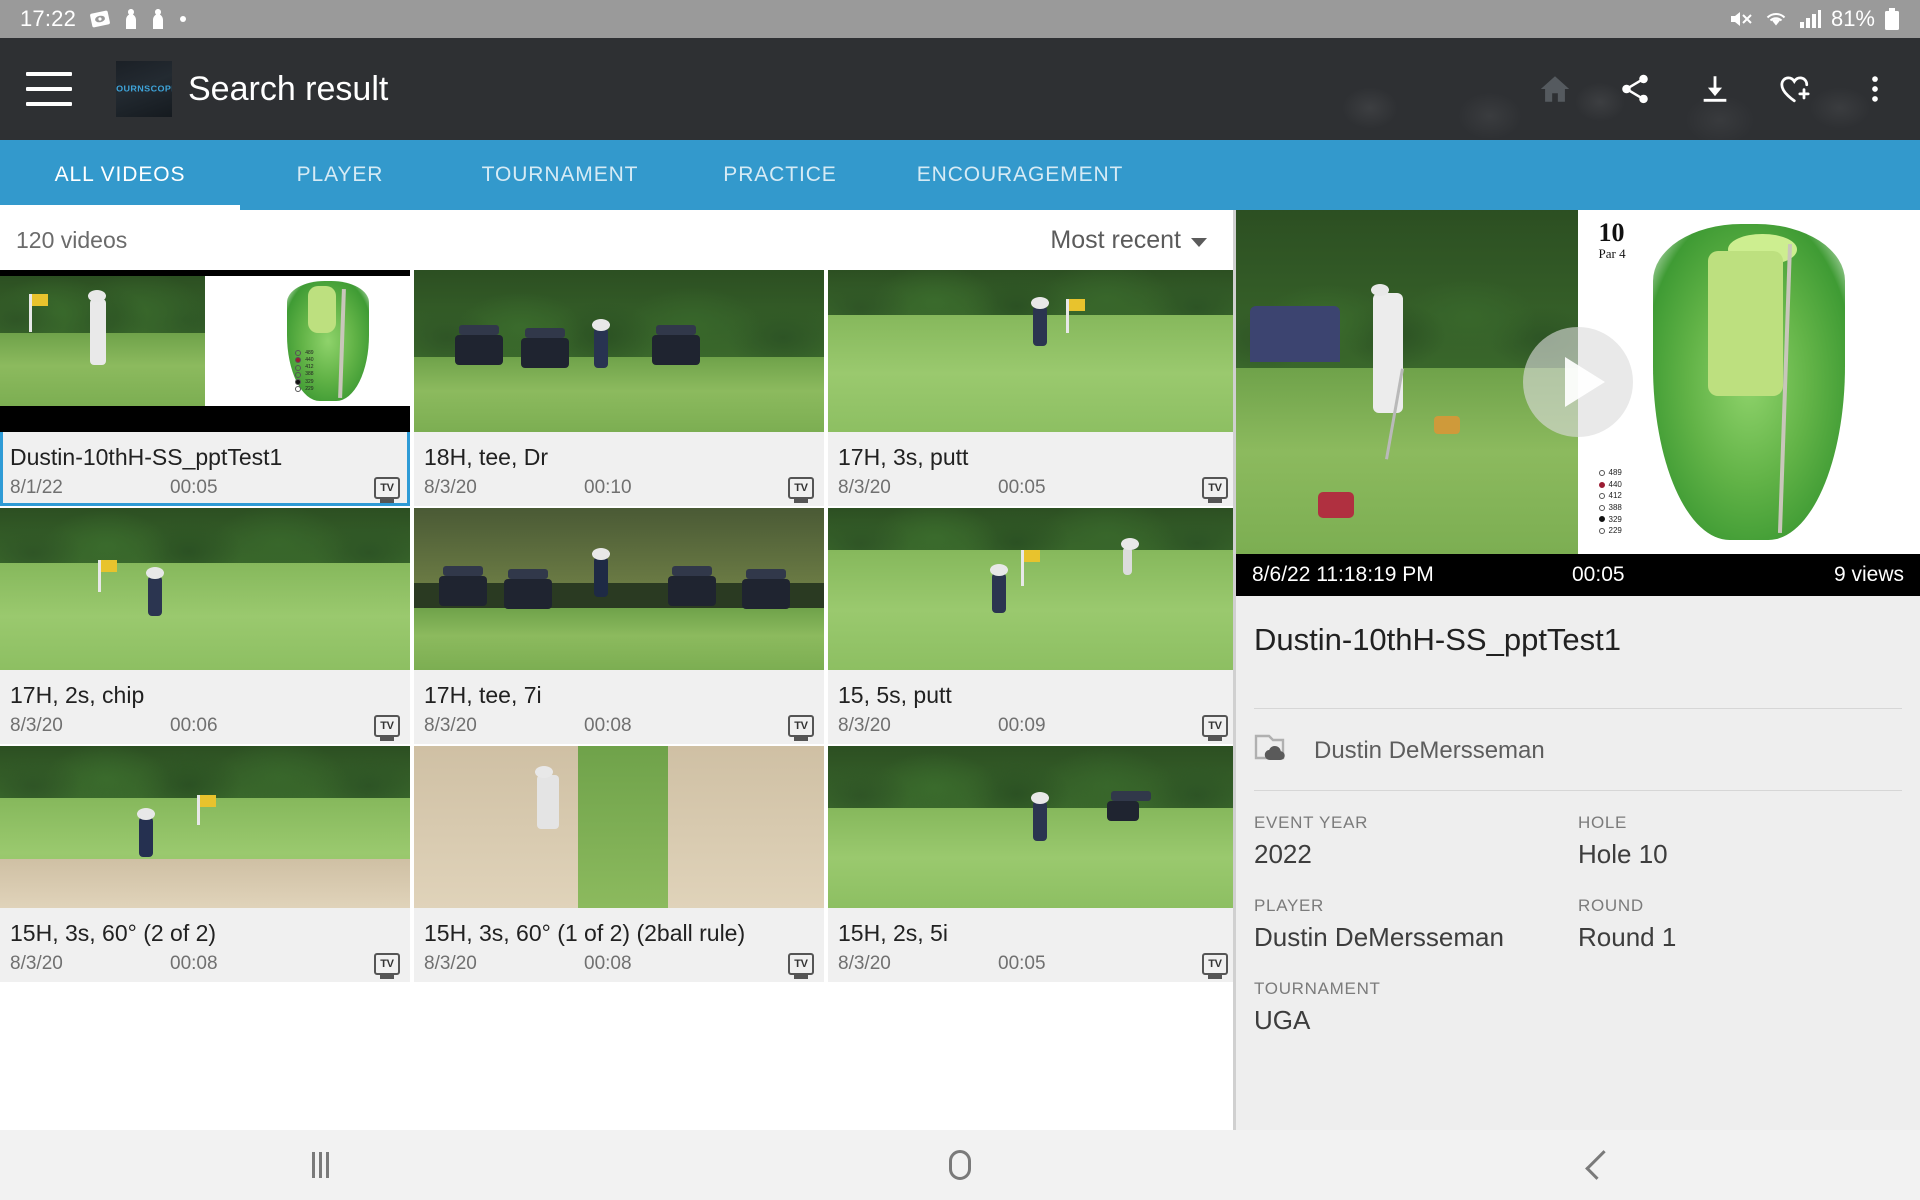 The width and height of the screenshot is (1920, 1200). What do you see at coordinates (1868, 574) in the screenshot?
I see `player-views: 9 views` at bounding box center [1868, 574].